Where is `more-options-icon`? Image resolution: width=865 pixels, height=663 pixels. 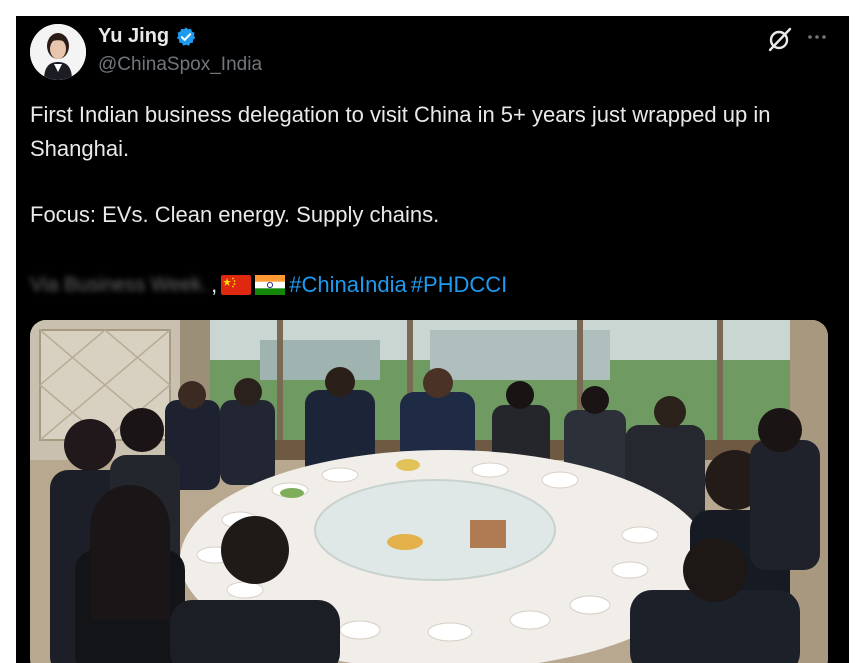
more-options-icon is located at coordinates (817, 37).